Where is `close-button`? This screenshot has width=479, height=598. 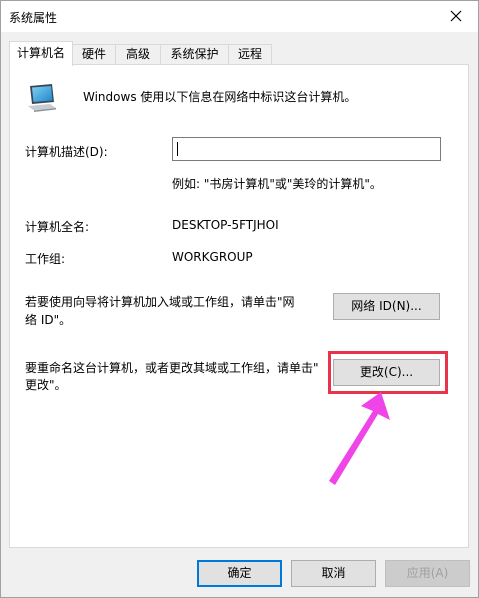 close-button is located at coordinates (456, 16).